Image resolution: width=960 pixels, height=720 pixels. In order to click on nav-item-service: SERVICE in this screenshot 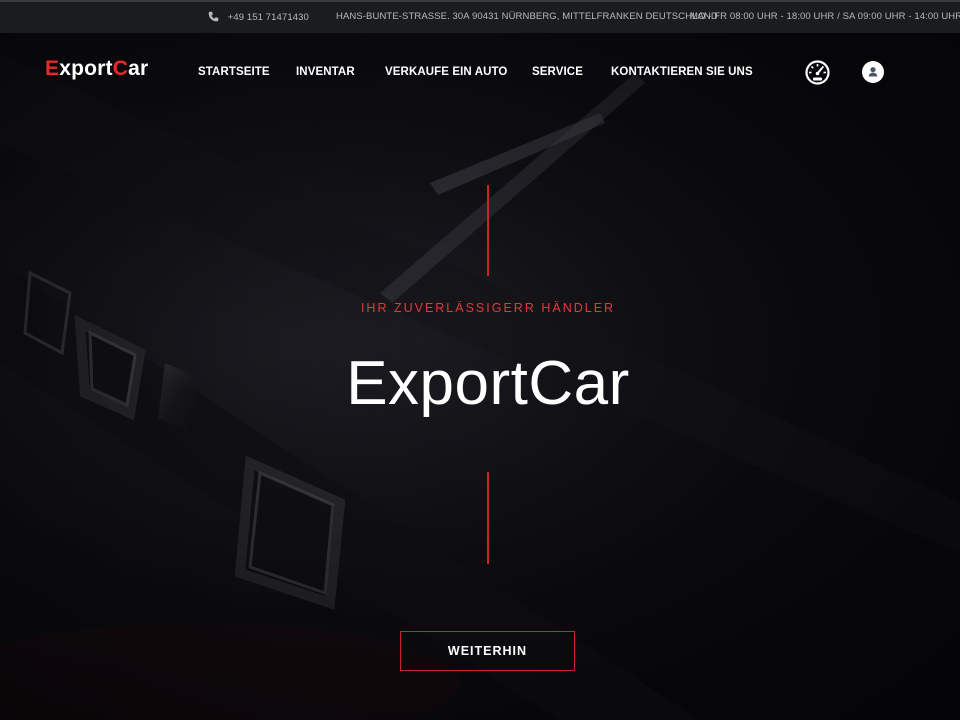, I will do `click(557, 72)`.